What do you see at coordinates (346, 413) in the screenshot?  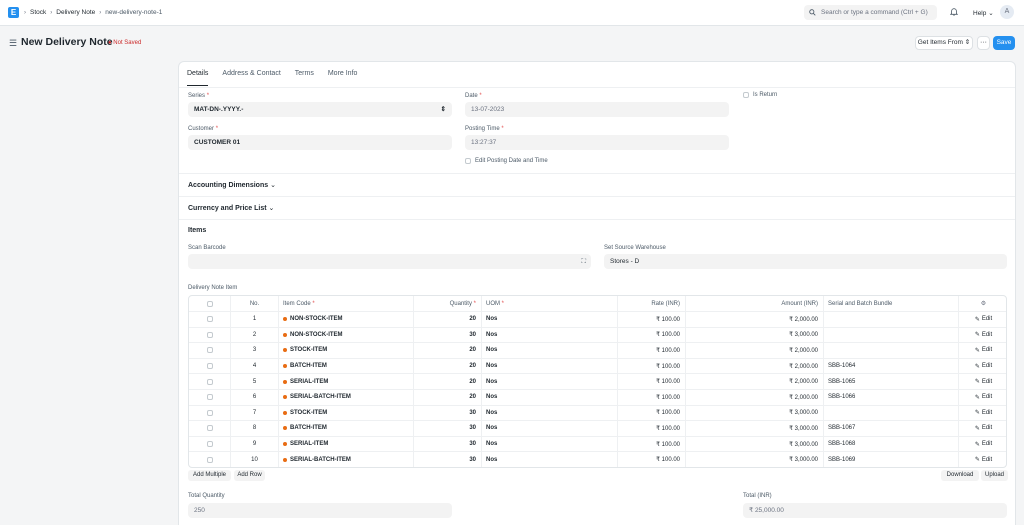 I see `item-code-cell: STOCK-ITEM` at bounding box center [346, 413].